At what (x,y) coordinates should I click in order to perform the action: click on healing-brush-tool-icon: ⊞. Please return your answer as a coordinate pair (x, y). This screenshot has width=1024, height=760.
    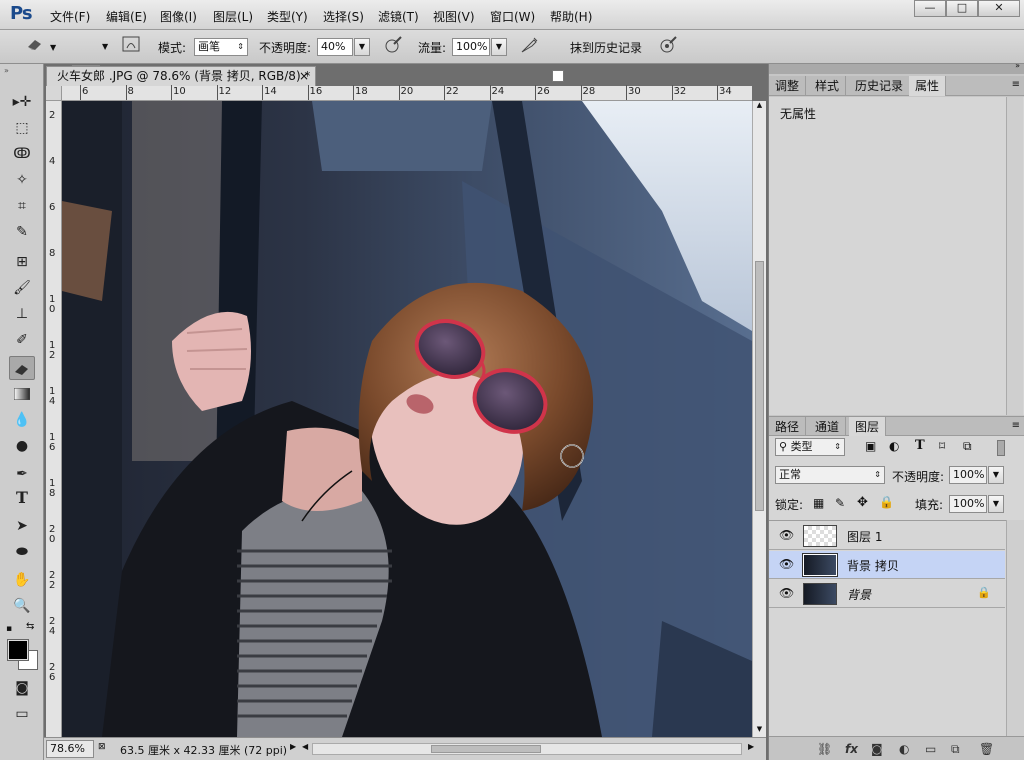
    Looking at the image, I should click on (22, 262).